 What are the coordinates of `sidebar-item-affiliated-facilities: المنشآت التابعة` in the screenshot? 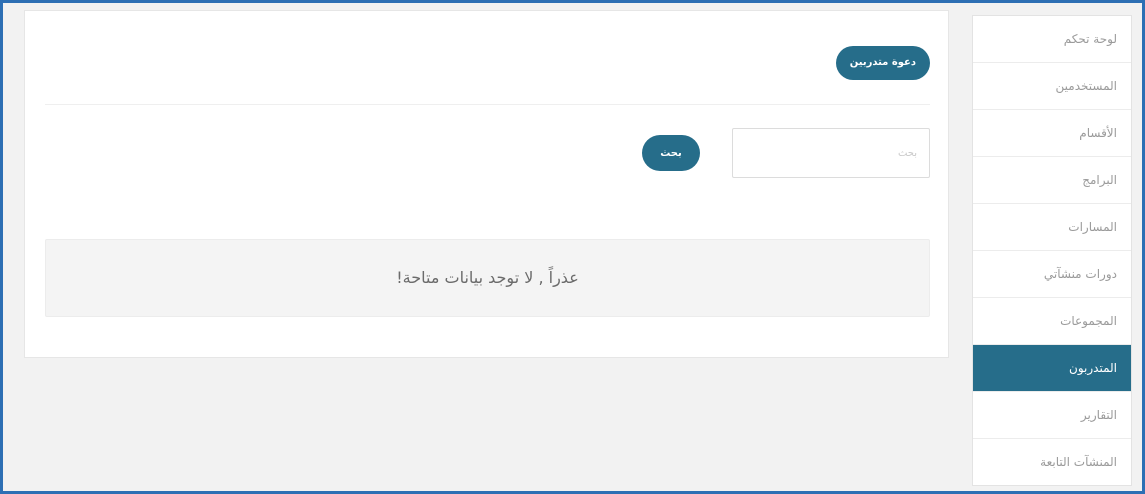 It's located at (1052, 462).